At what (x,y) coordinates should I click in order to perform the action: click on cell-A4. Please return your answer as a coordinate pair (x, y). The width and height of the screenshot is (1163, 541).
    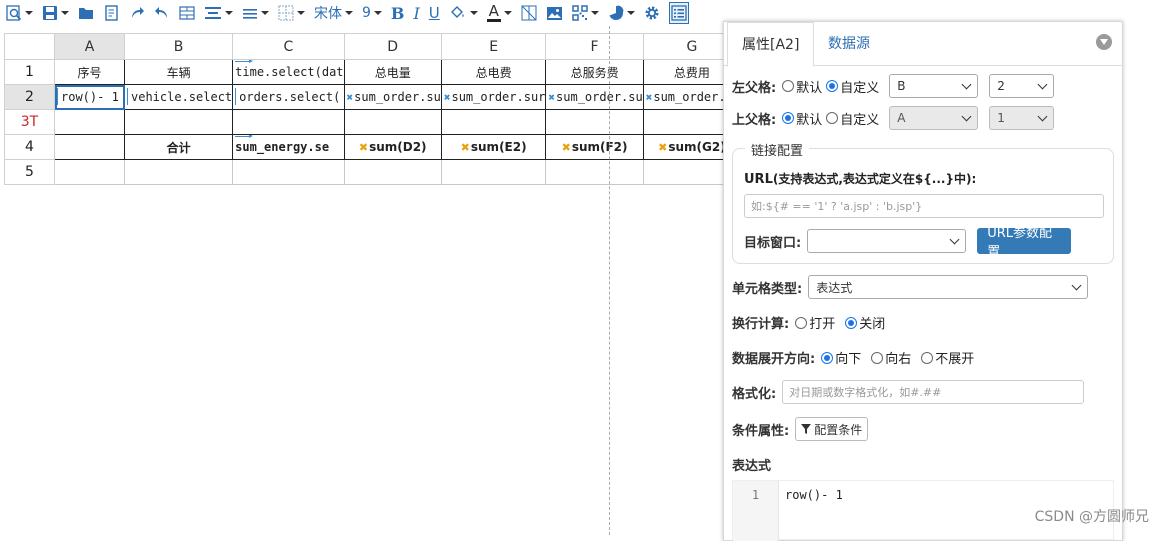
    Looking at the image, I should click on (90, 147).